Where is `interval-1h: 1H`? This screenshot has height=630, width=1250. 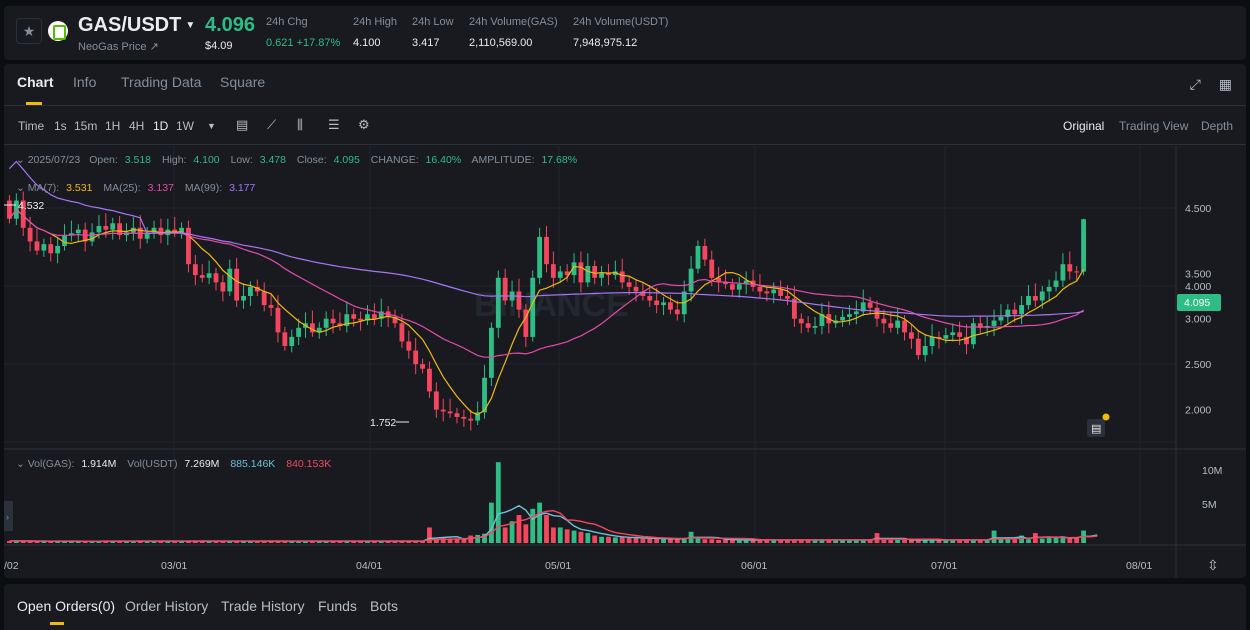
interval-1h: 1H is located at coordinates (112, 126).